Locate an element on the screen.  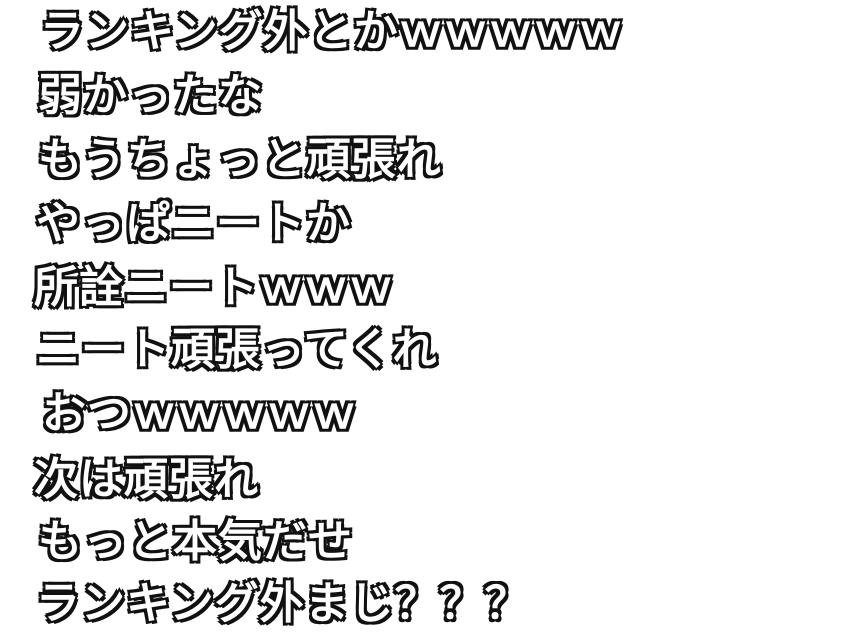
comment-line: 弱かったな is located at coordinates (150, 95).